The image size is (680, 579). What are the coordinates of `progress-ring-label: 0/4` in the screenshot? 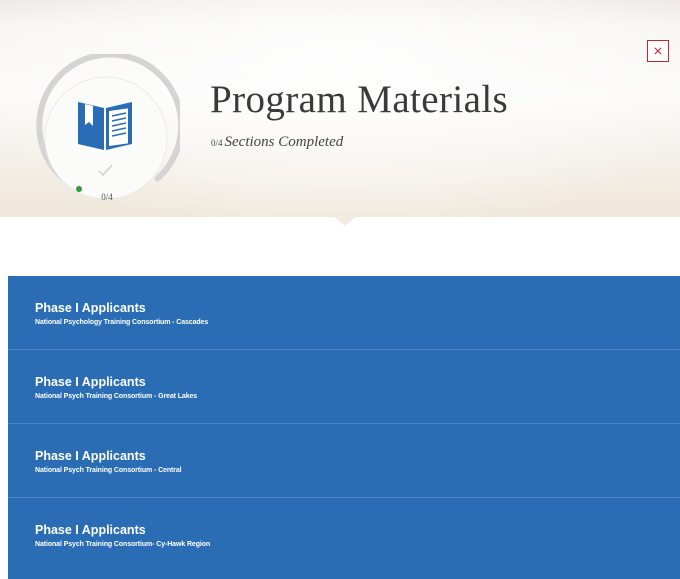 It's located at (107, 197).